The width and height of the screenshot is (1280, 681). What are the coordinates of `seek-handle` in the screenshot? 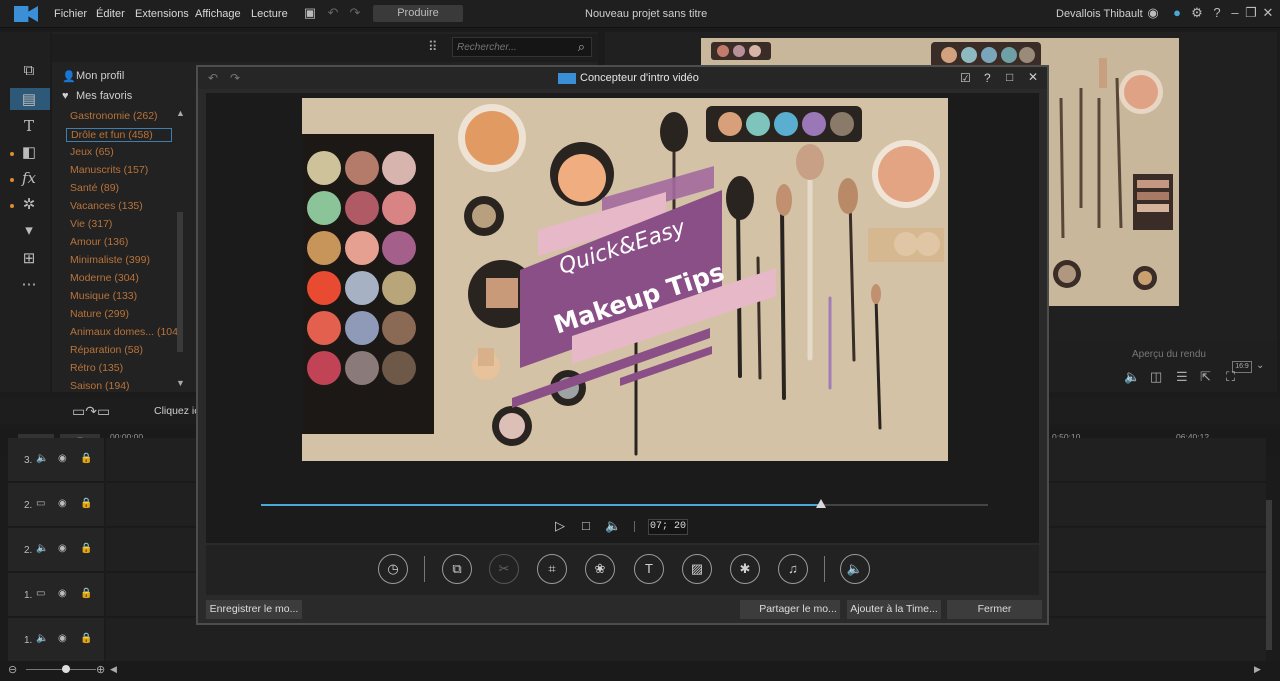 It's located at (820, 503).